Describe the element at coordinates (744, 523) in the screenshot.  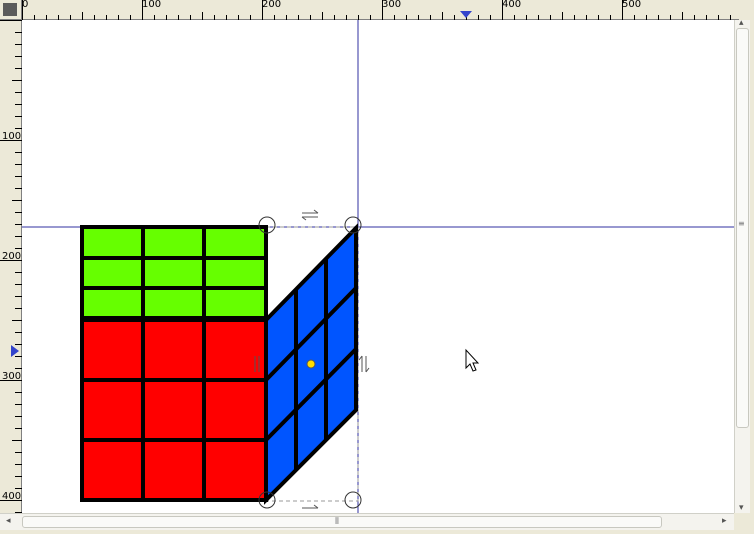
I see `scrollbar-corner` at that location.